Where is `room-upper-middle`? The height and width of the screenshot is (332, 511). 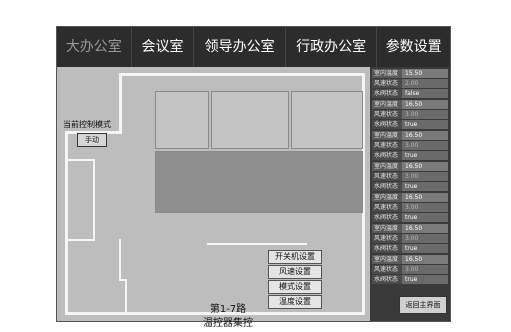 room-upper-middle is located at coordinates (250, 120).